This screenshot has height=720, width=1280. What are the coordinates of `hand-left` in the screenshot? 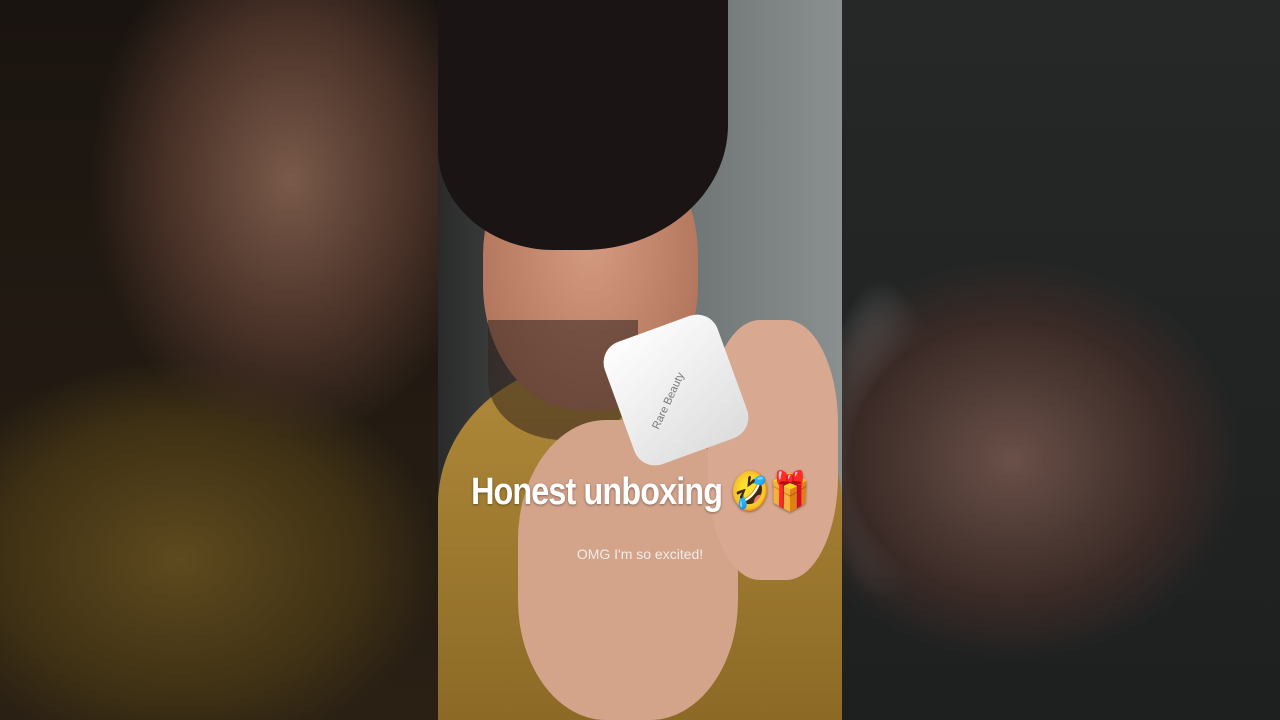 It's located at (628, 570).